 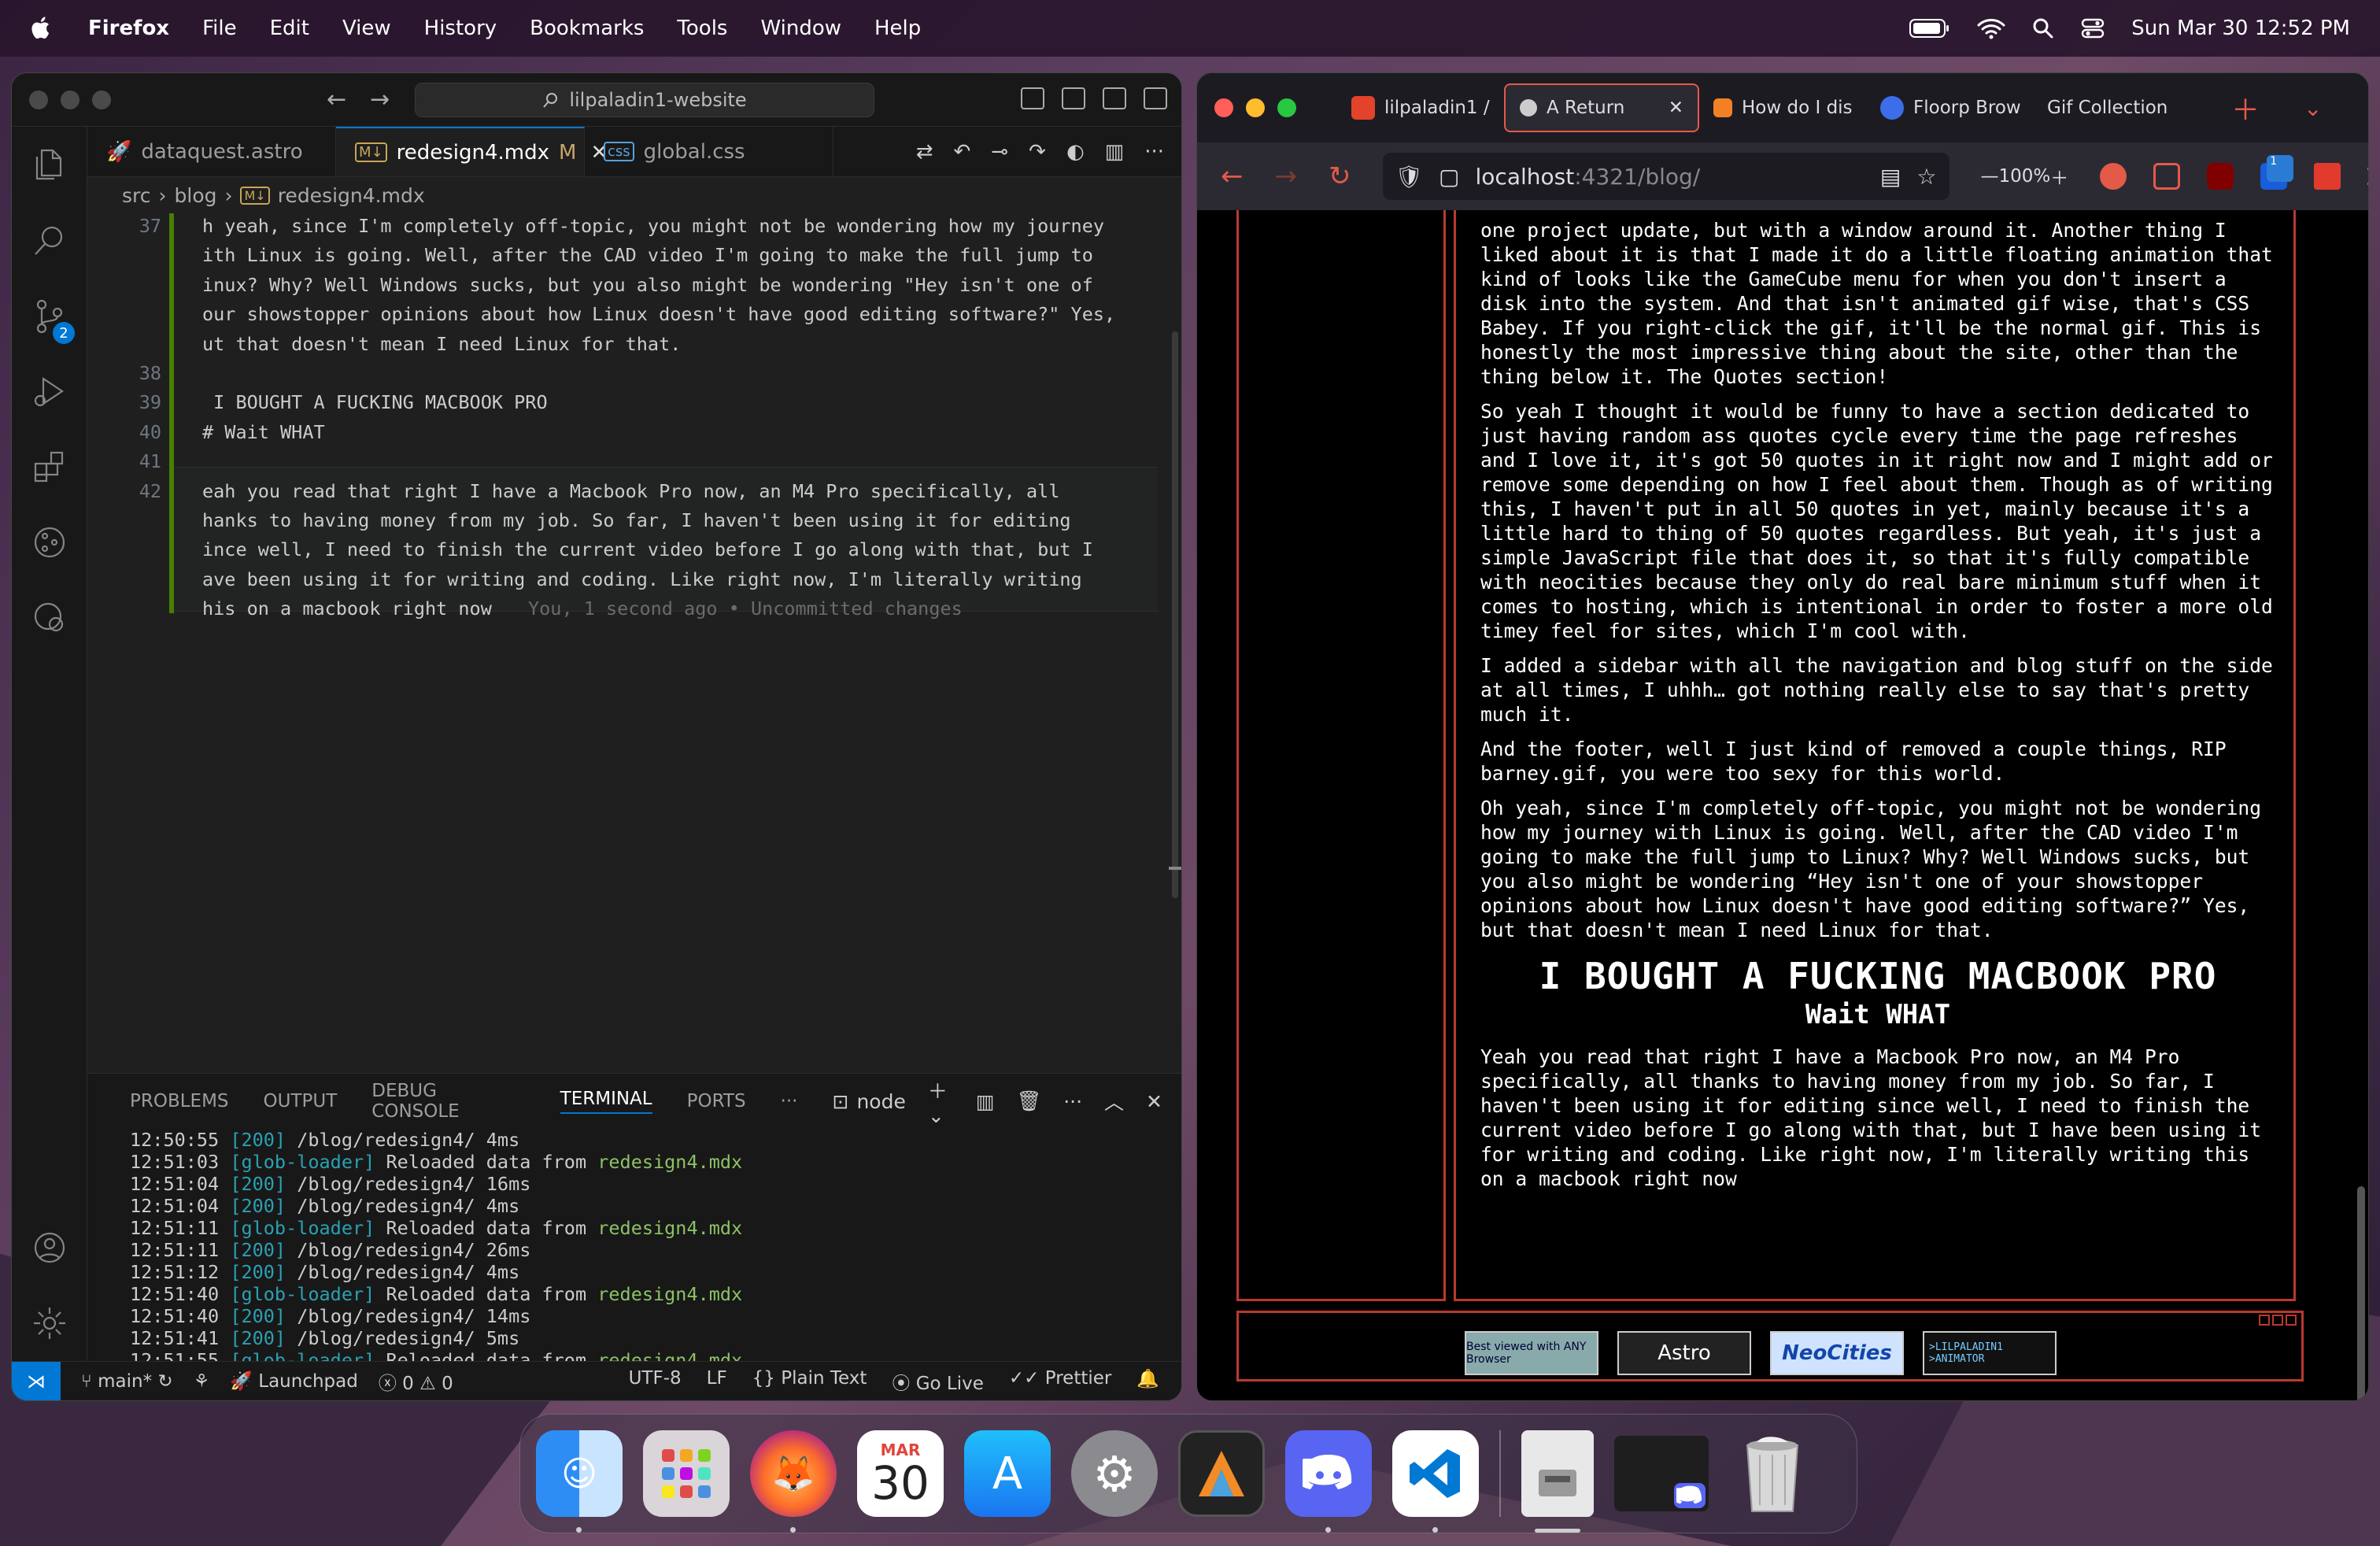 What do you see at coordinates (49, 542) in the screenshot?
I see `activity-gitlens` at bounding box center [49, 542].